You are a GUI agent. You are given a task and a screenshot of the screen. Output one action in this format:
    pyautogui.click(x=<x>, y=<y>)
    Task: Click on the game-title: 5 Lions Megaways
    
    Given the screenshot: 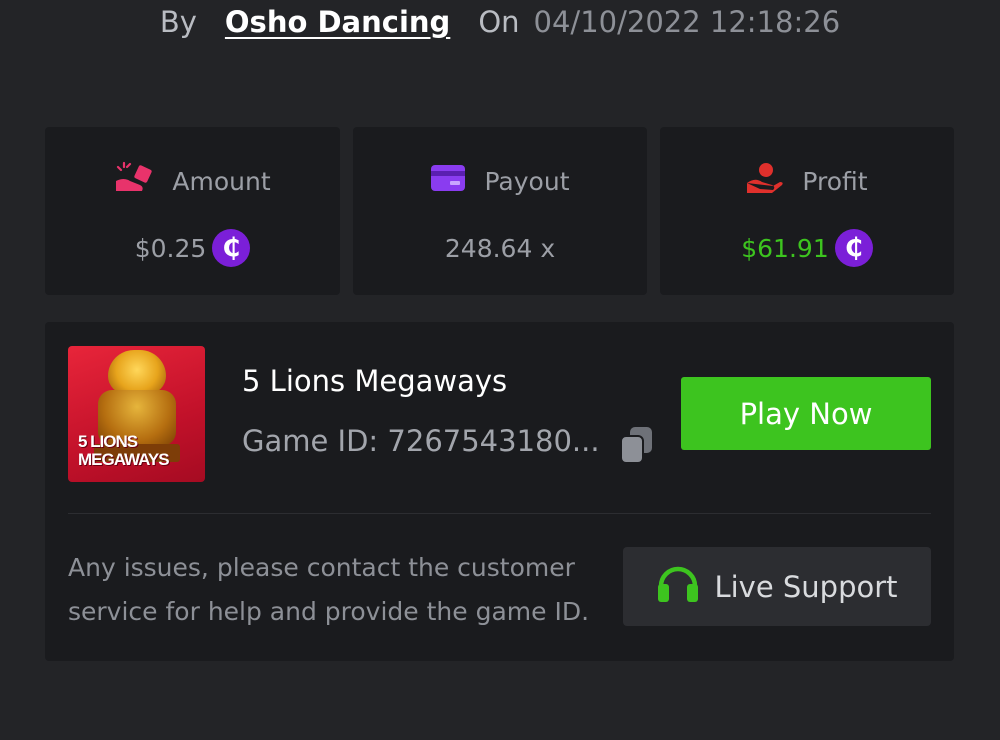 What is the action you would take?
    pyautogui.click(x=375, y=381)
    